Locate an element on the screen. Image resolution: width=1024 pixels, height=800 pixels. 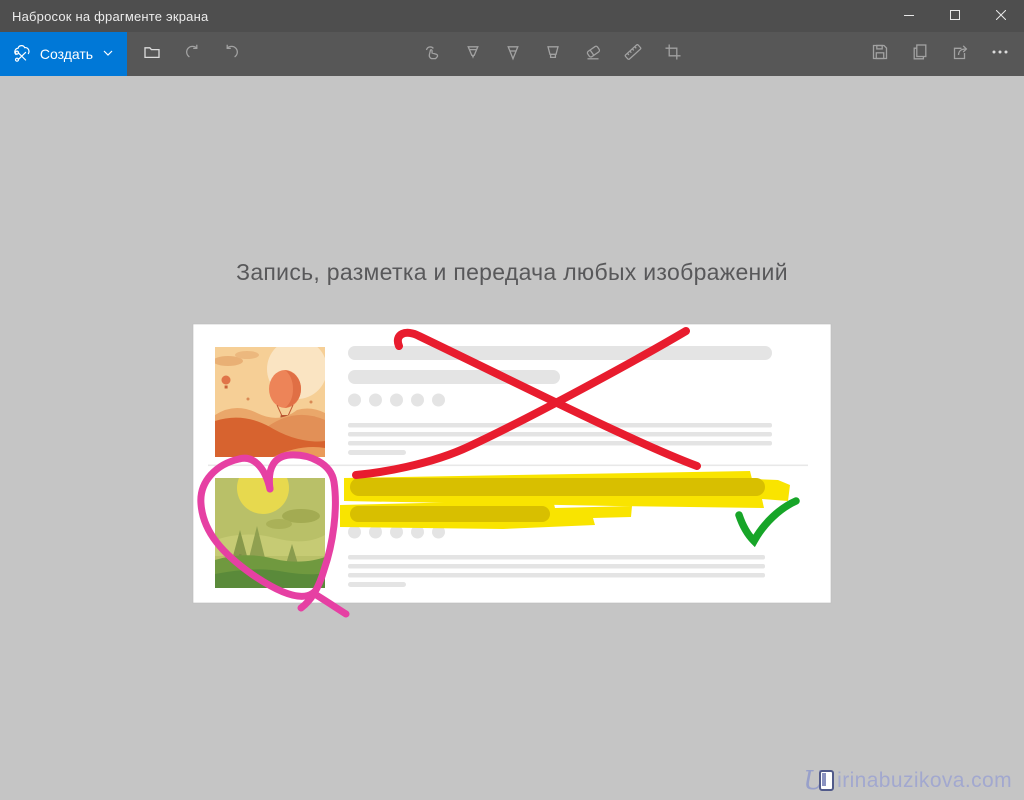
folder-icon is located at coordinates (152, 54).